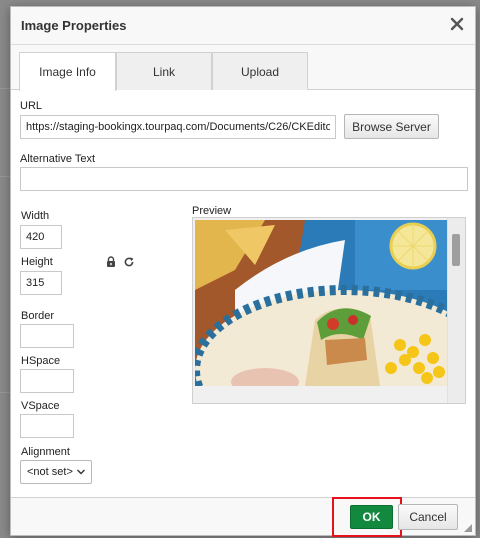 Image resolution: width=480 pixels, height=538 pixels. What do you see at coordinates (41, 361) in the screenshot?
I see `hspace-label: HSpace` at bounding box center [41, 361].